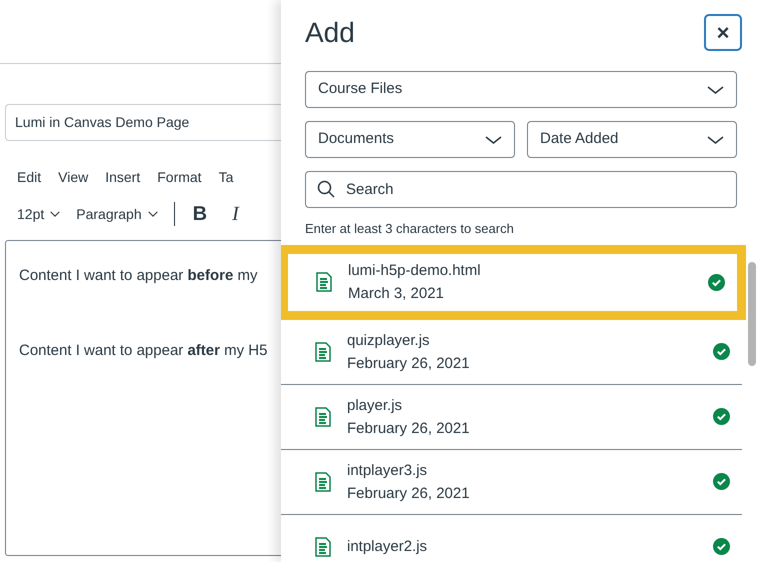  Describe the element at coordinates (410, 229) in the screenshot. I see `hint-text: Enter at least 3 characters to search` at that location.